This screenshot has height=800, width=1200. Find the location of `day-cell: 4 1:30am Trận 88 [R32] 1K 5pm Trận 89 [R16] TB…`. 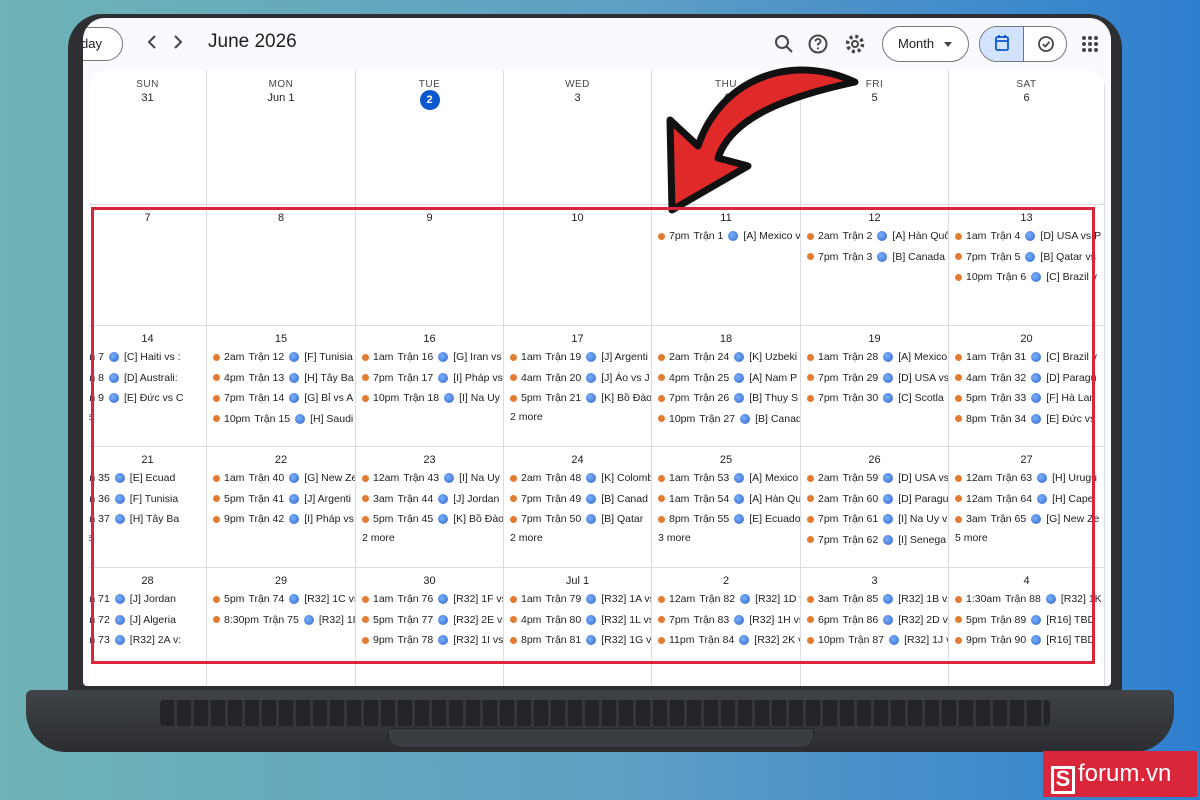

day-cell: 4 1:30am Trận 88 [R32] 1K 5pm Trận 89 [R16] TB… is located at coordinates (1027, 627).